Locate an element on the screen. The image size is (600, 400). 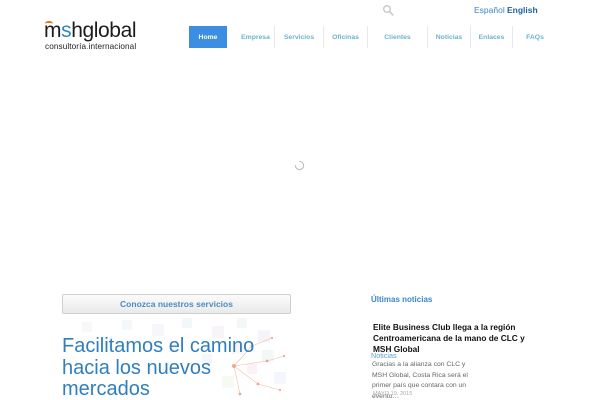
logo-tagline: consultoría.internacional is located at coordinates (91, 46).